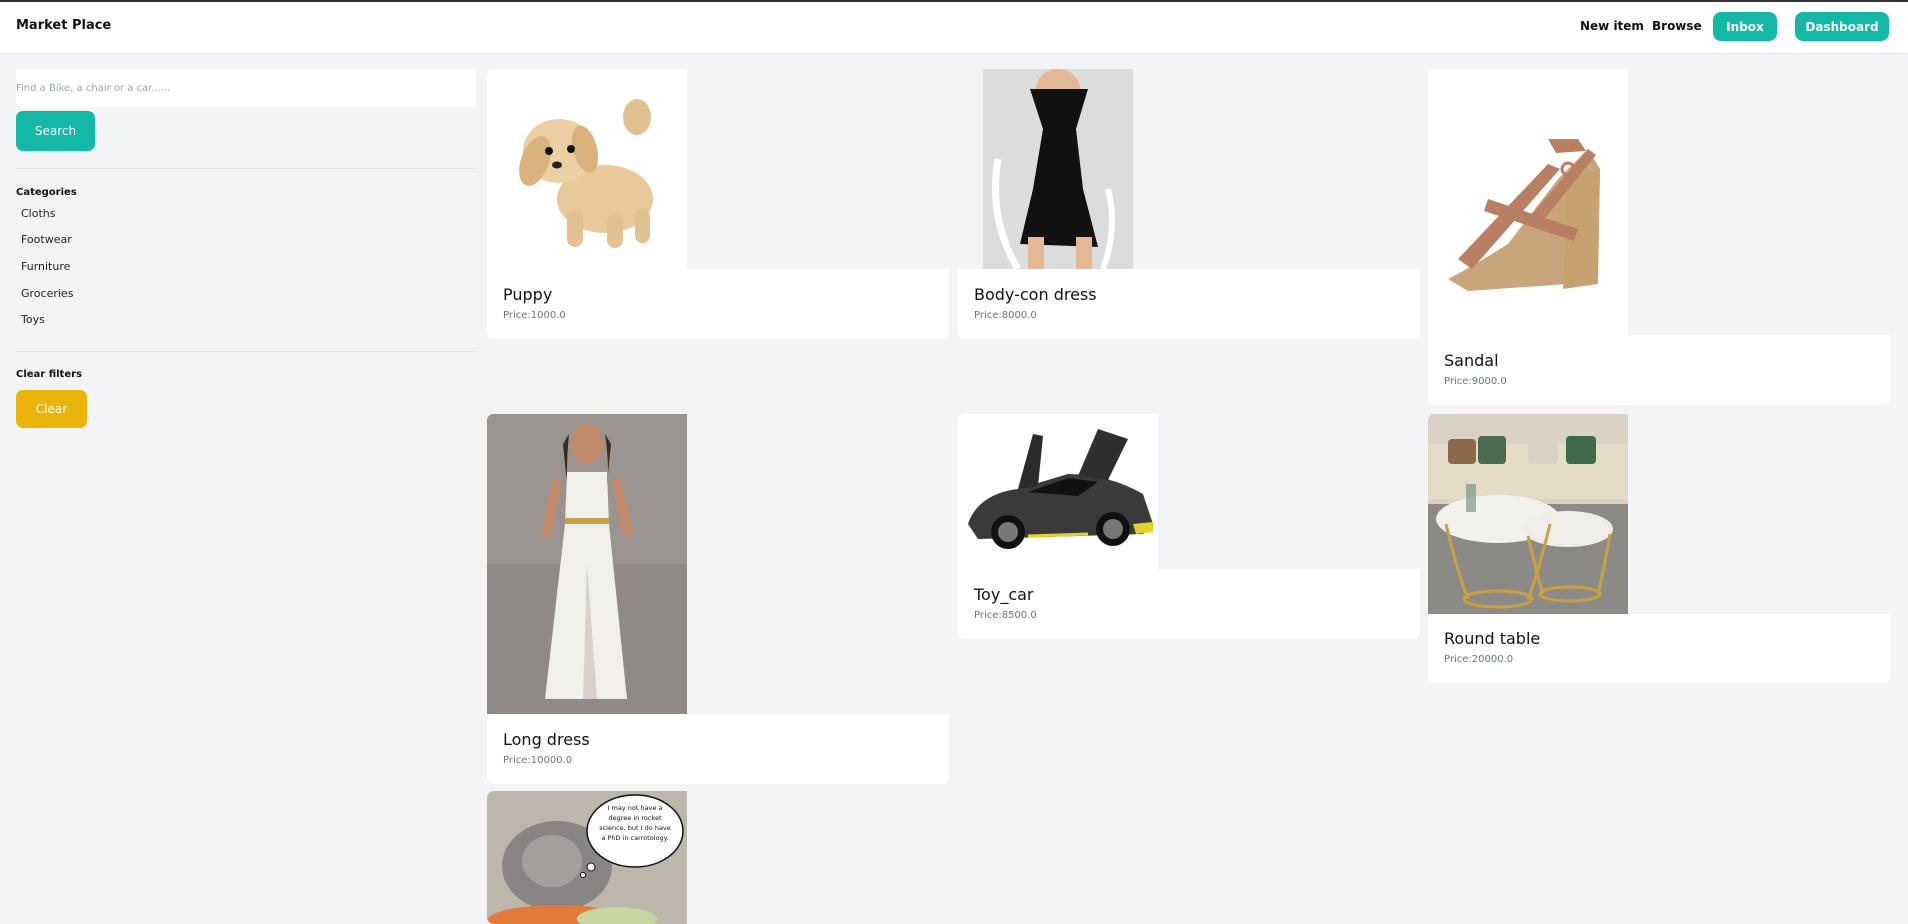  I want to click on item-card: Toy_car Price:8500.0, so click(1189, 526).